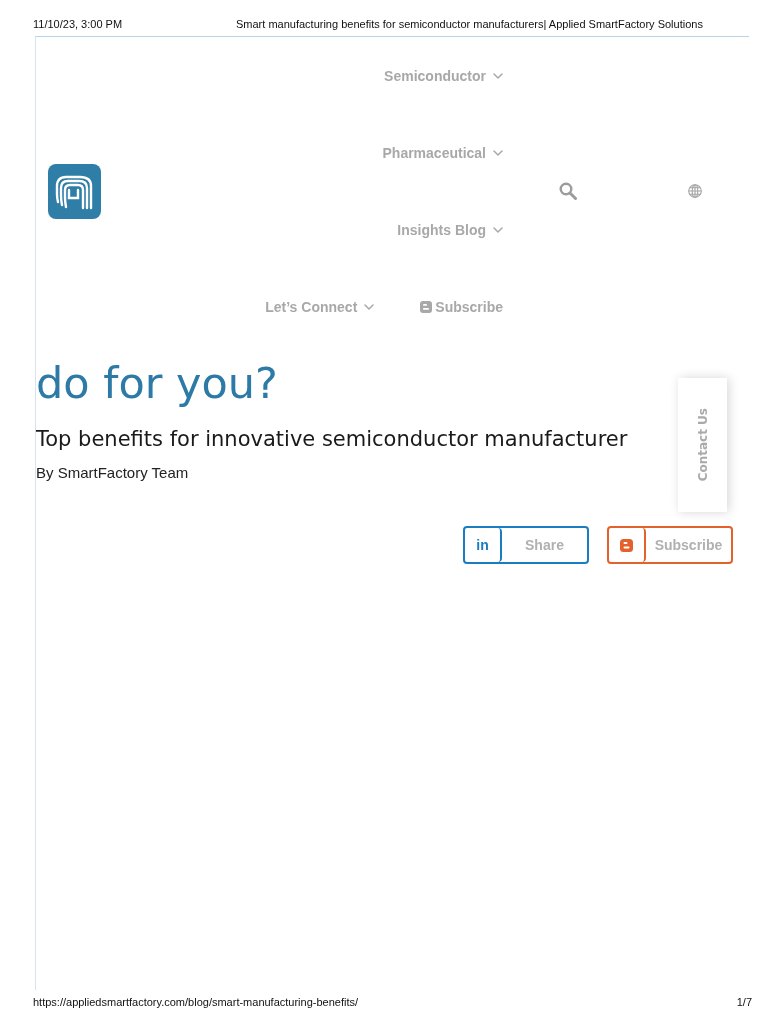 Image resolution: width=768 pixels, height=1024 pixels. Describe the element at coordinates (196, 1002) in the screenshot. I see `print-url: https://appliedsmartfactory.com/blog/smart-manufacturing-benefits/` at that location.